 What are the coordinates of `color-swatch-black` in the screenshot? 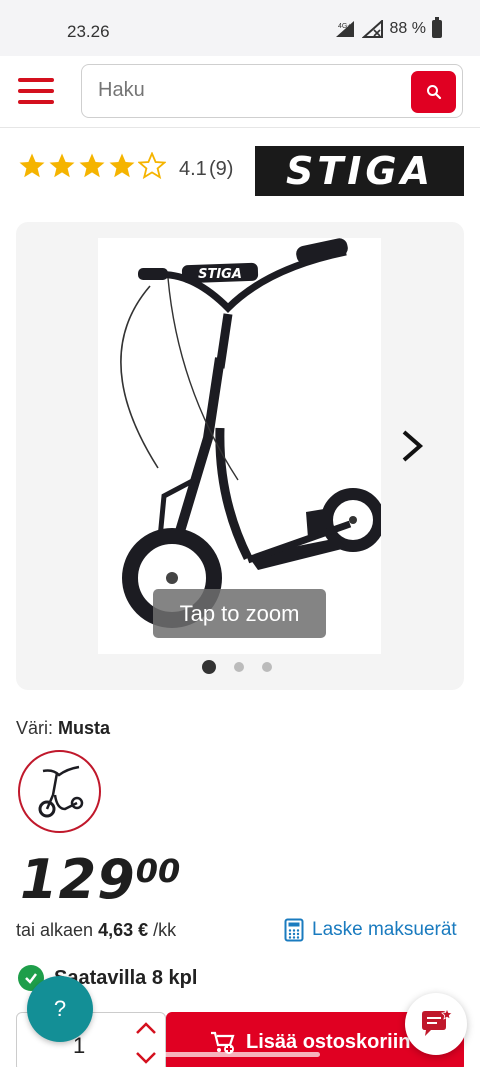 It's located at (59, 791).